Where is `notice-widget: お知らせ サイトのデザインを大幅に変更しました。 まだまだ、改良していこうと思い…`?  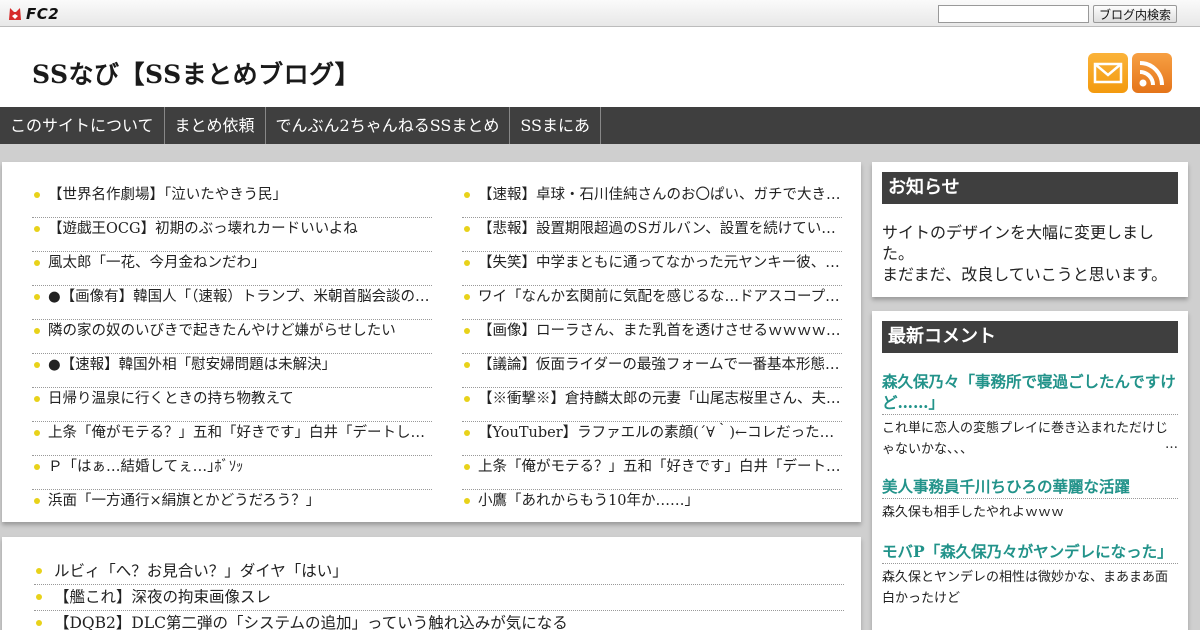 notice-widget: お知らせ サイトのデザインを大幅に変更しました。 まだまだ、改良していこうと思い… is located at coordinates (1030, 229).